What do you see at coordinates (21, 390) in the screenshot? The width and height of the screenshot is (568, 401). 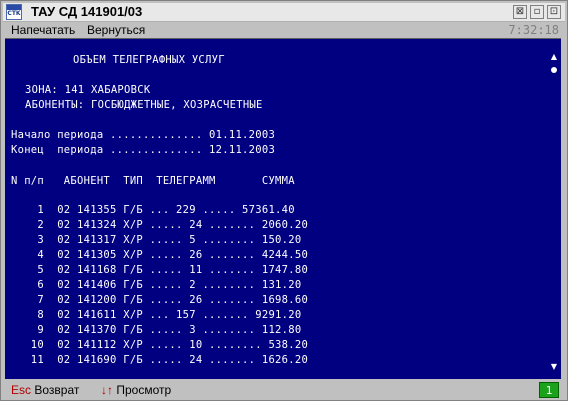 I see `esc-key: Esc` at bounding box center [21, 390].